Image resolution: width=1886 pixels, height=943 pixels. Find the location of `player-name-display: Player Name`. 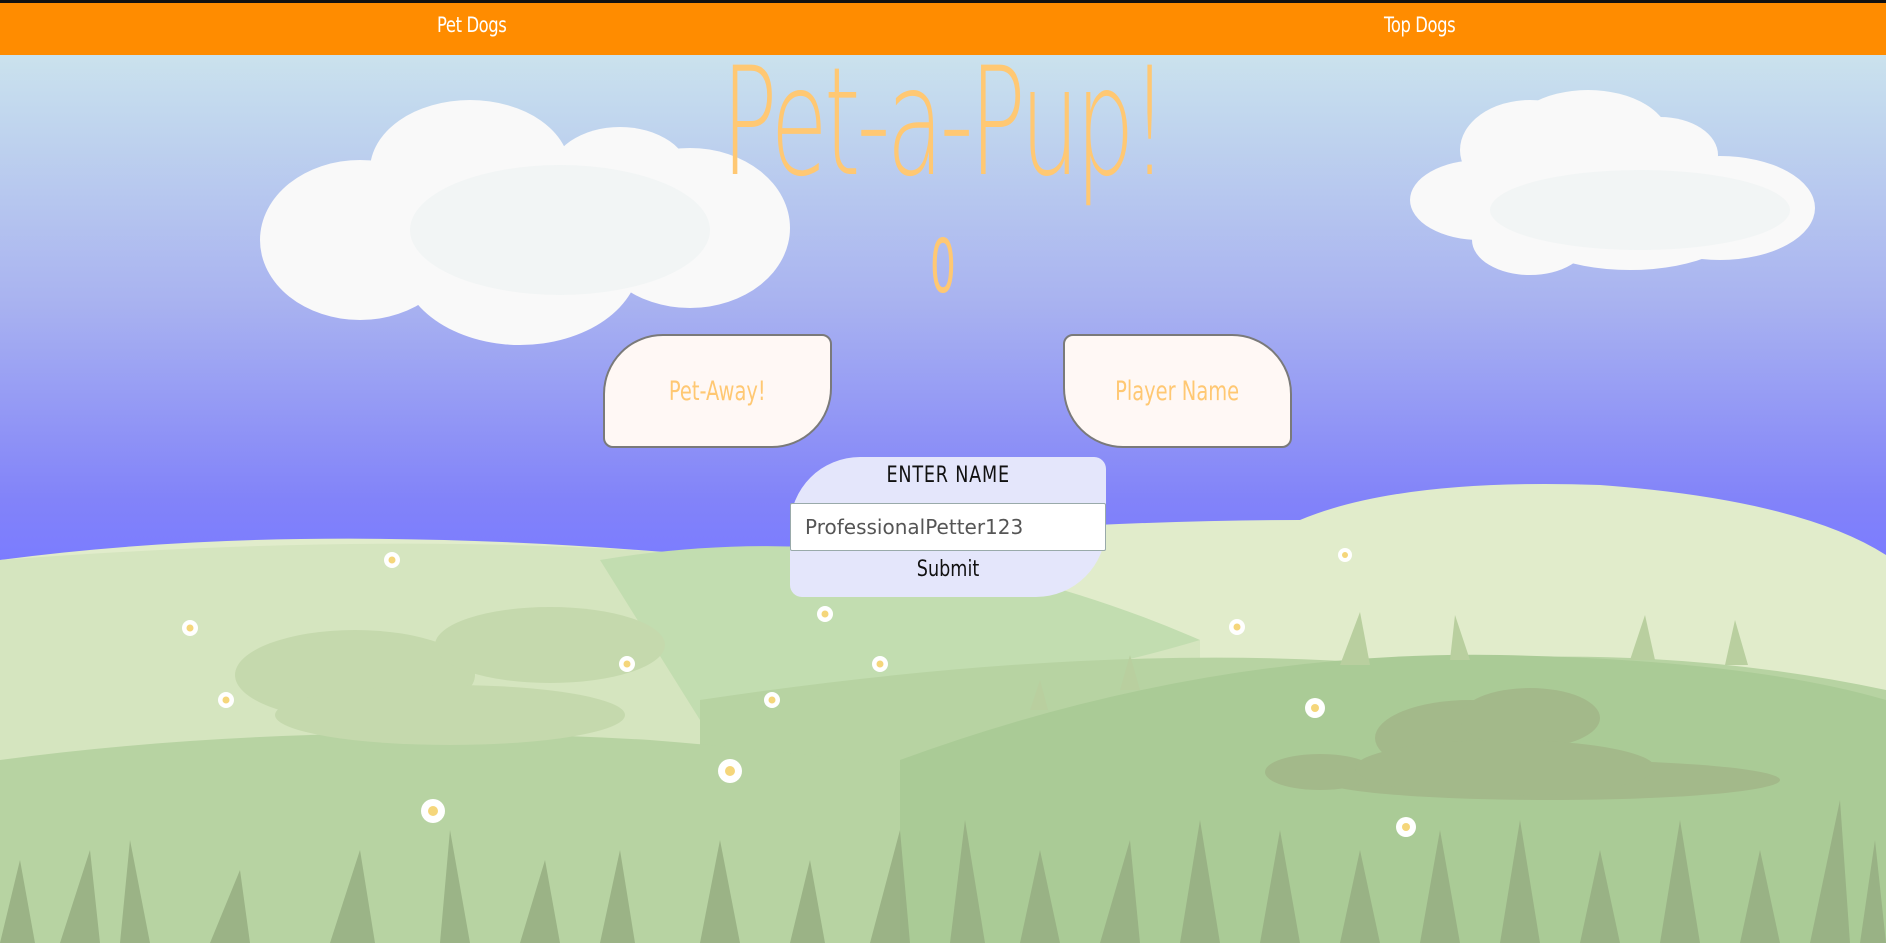

player-name-display: Player Name is located at coordinates (1177, 391).